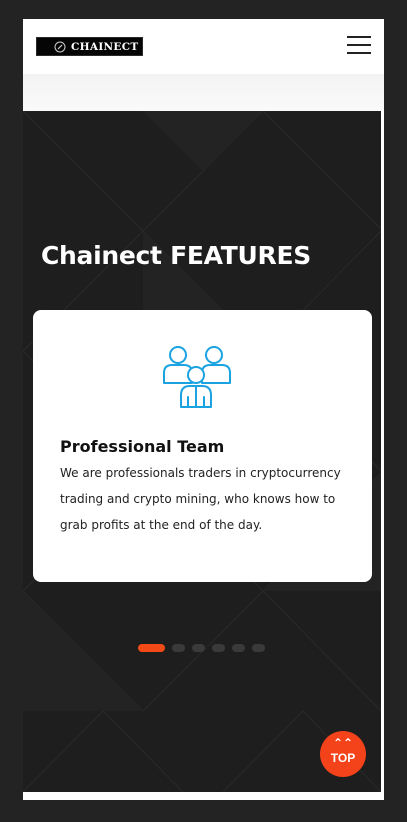 The image size is (407, 822). I want to click on back-to-top-button: ⌃⌃ TOP, so click(343, 754).